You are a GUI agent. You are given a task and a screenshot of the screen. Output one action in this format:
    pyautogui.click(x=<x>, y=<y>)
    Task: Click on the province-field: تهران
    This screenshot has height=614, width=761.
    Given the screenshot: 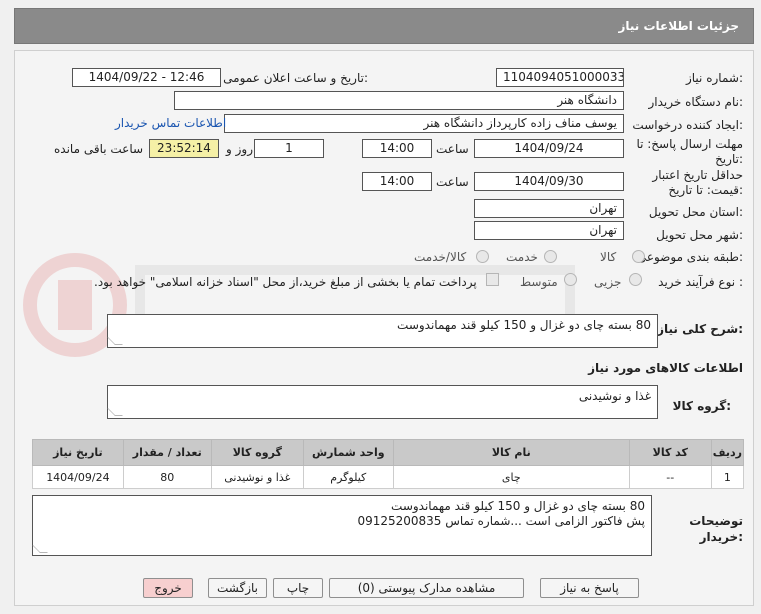 What is the action you would take?
    pyautogui.click(x=549, y=208)
    